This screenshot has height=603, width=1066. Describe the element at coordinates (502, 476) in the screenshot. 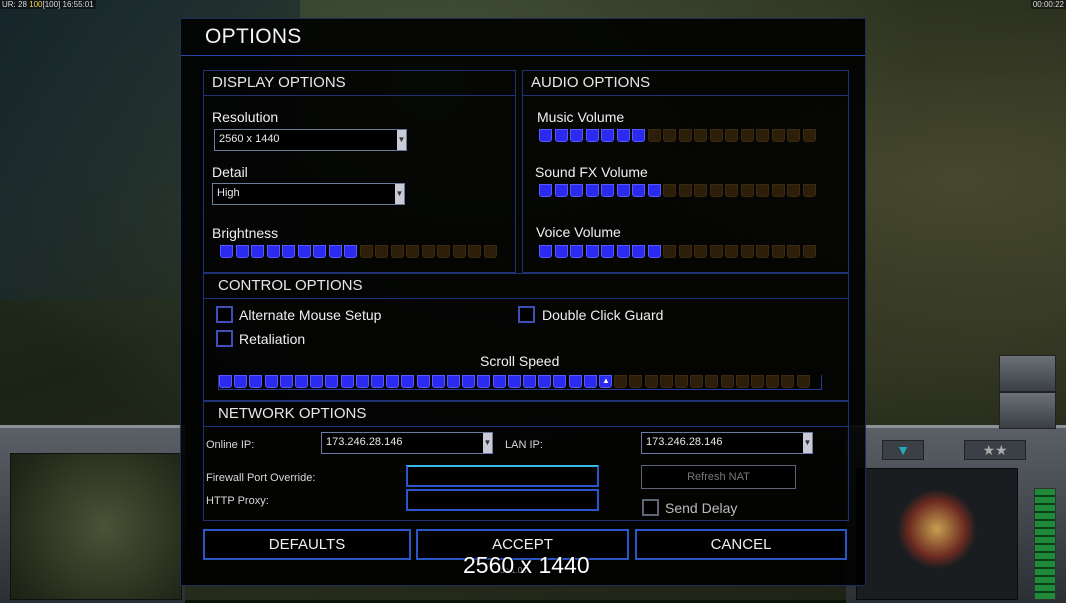

I see `firewall-port-input` at that location.